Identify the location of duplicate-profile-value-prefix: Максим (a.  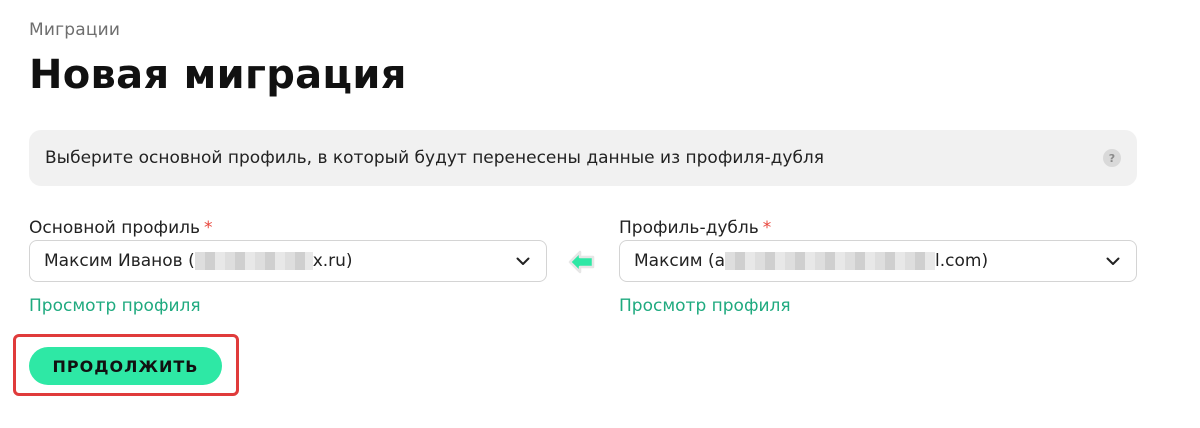
(680, 261).